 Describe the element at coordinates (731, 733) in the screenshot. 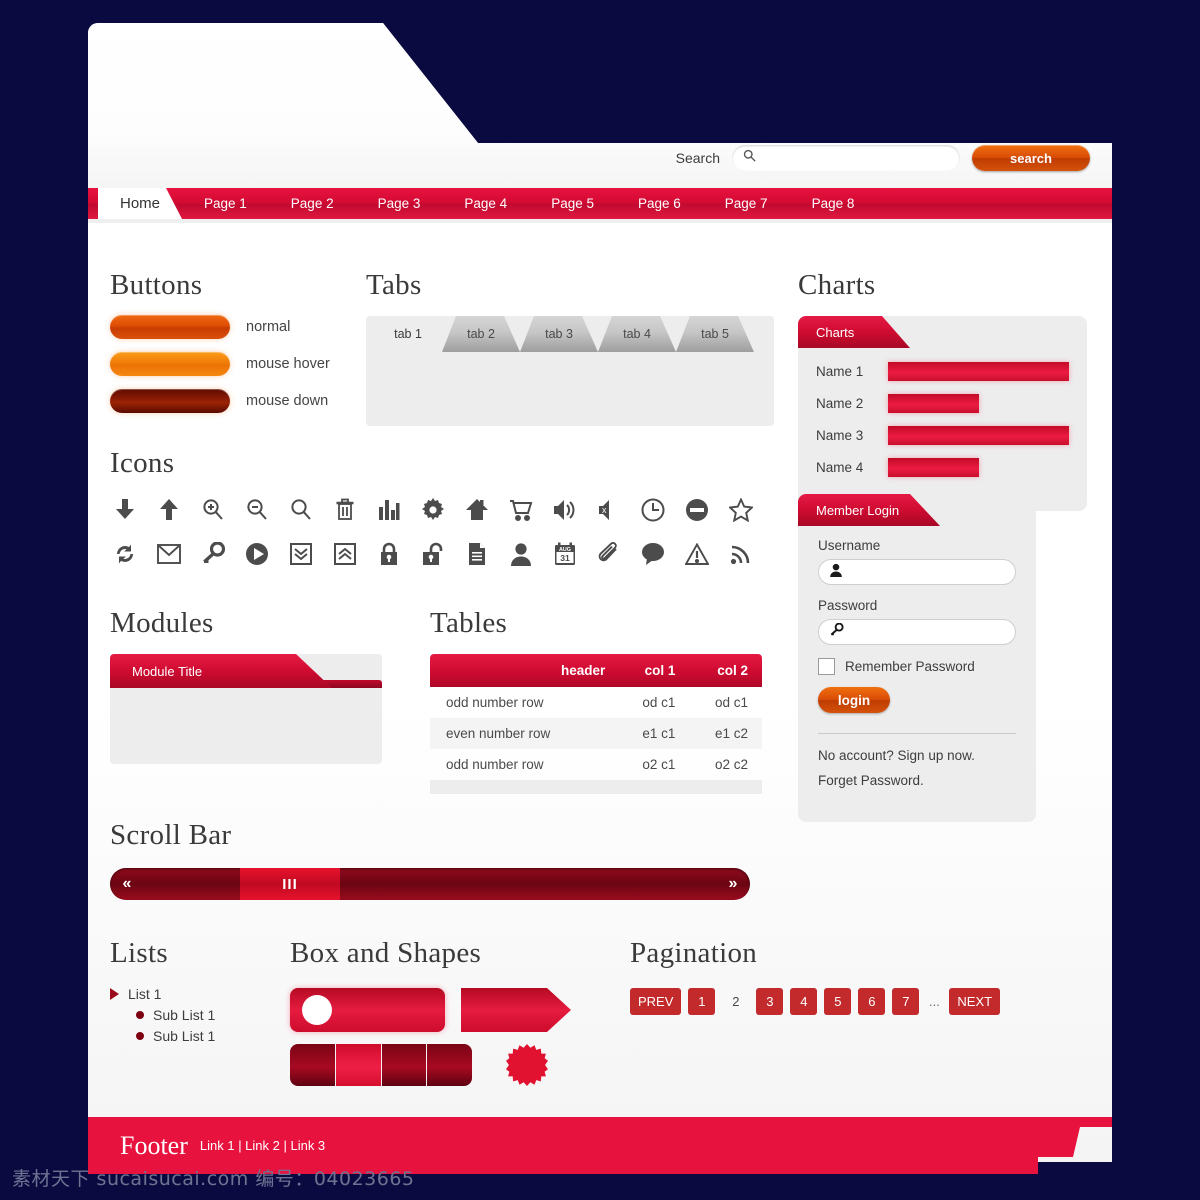

I see `table-cell-c2: e1 c2` at that location.